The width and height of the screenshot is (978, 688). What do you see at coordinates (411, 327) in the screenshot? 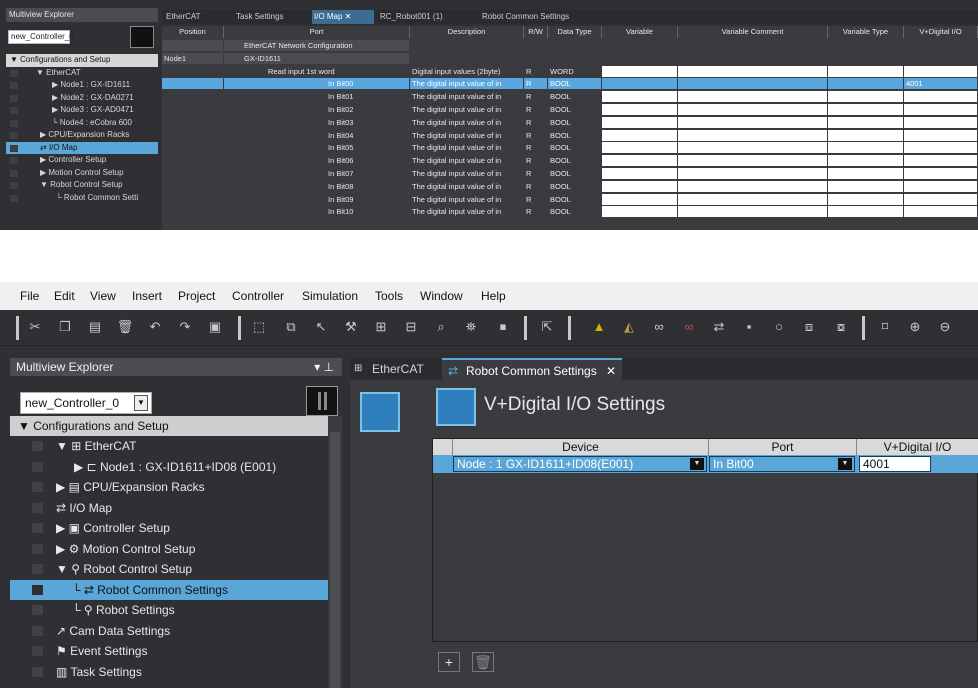
I see `crossref-icon: ⊟` at bounding box center [411, 327].